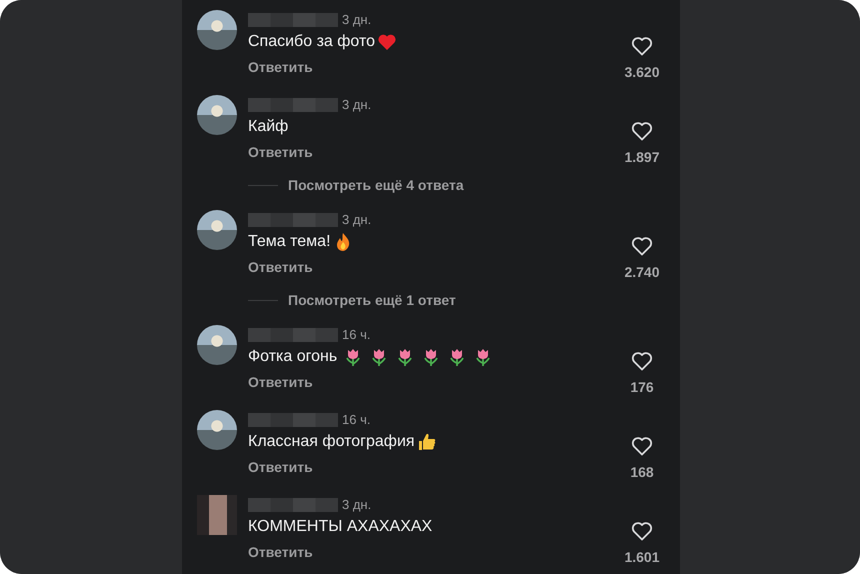 This screenshot has height=574, width=860. Describe the element at coordinates (642, 557) in the screenshot. I see `like-count: 1.601` at that location.